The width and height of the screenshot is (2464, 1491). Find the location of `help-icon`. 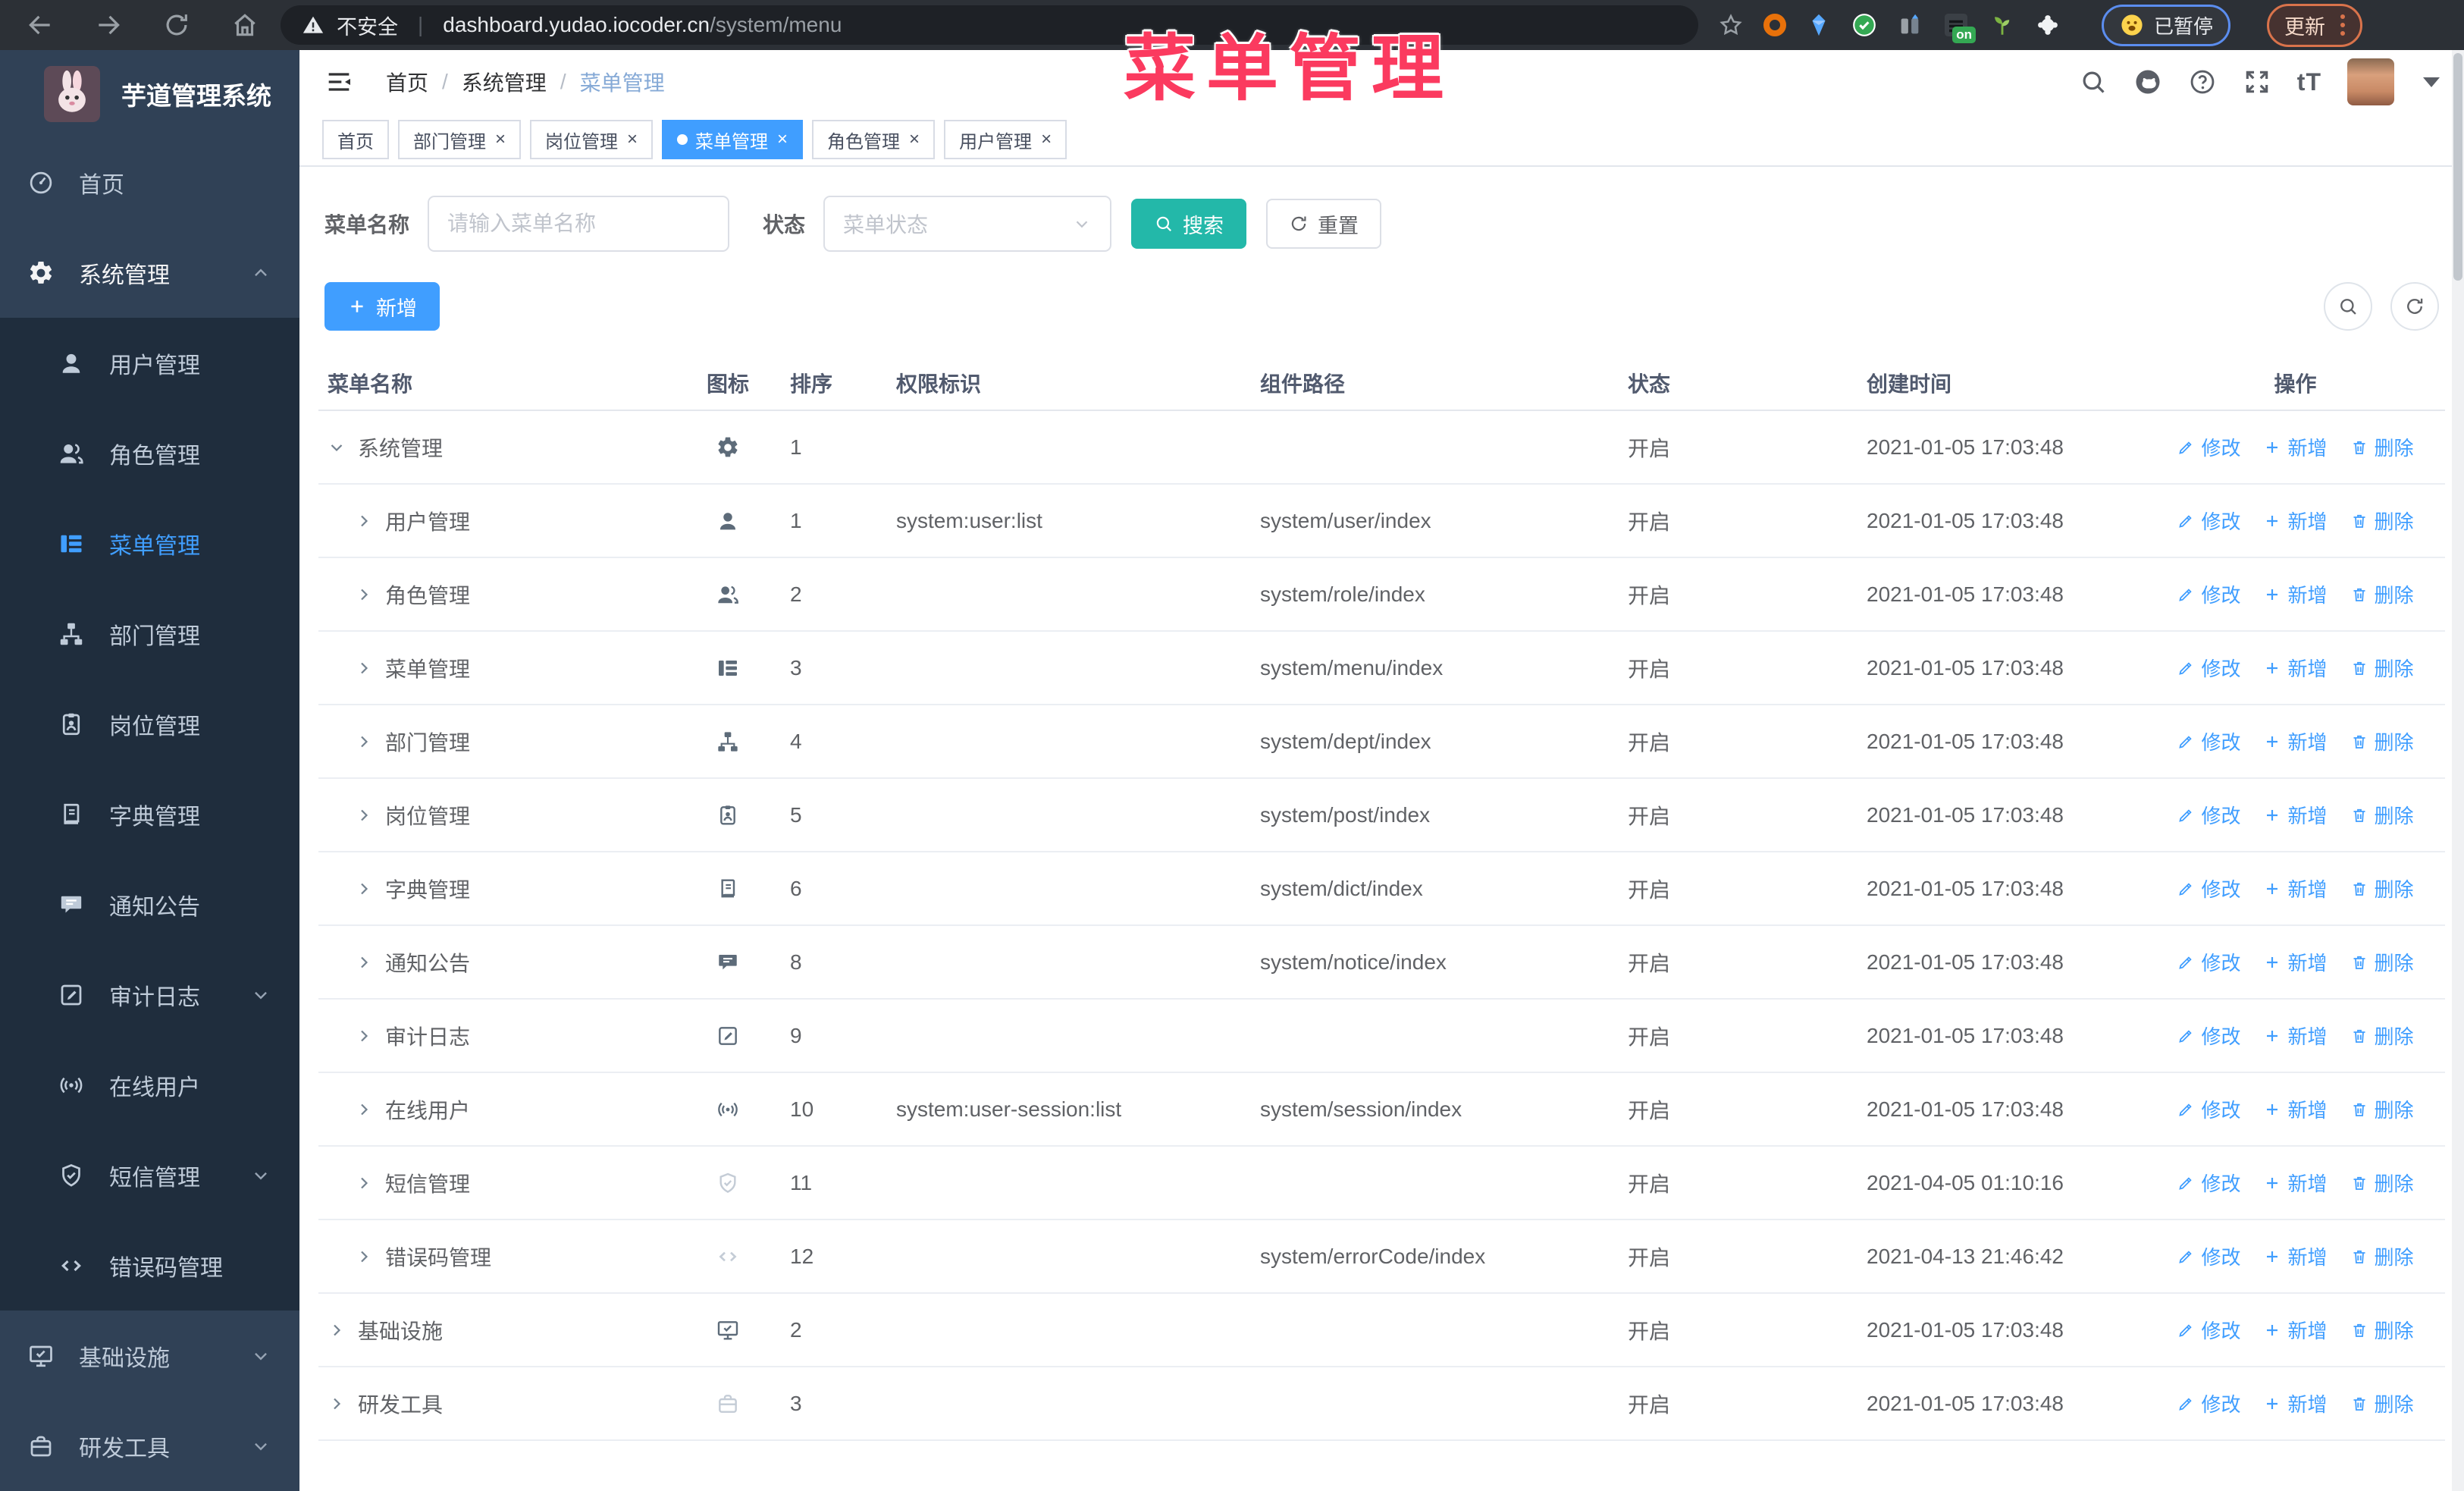

help-icon is located at coordinates (2203, 81).